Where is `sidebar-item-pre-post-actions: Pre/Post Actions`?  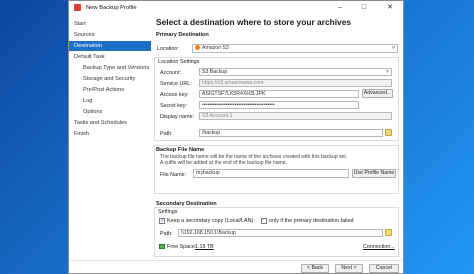 sidebar-item-pre-post-actions: Pre/Post Actions is located at coordinates (110, 90).